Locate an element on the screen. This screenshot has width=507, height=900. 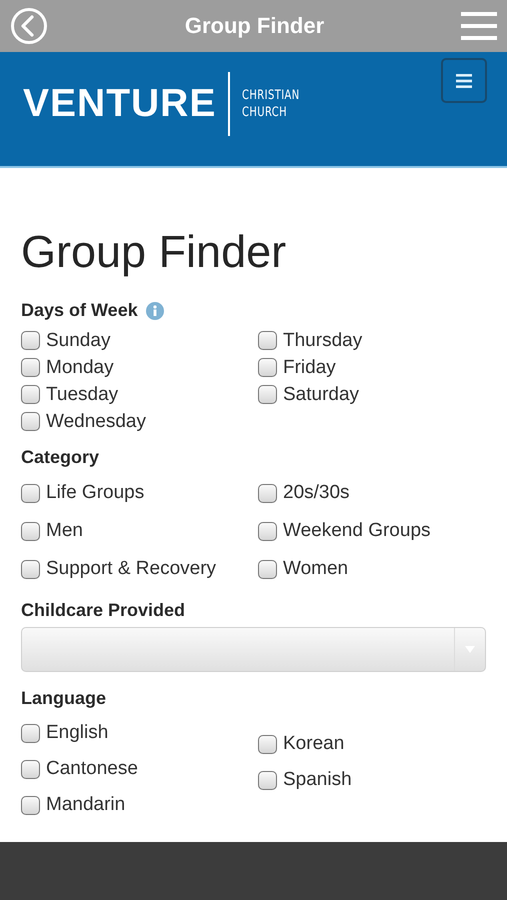
checkbox-label: 20s/30s is located at coordinates (316, 493).